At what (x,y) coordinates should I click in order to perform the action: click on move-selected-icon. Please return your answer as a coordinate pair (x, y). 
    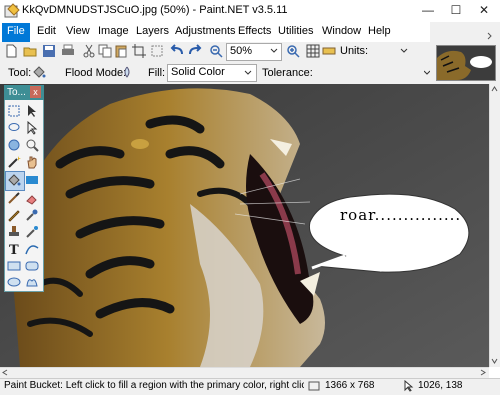
    Looking at the image, I should click on (32, 111).